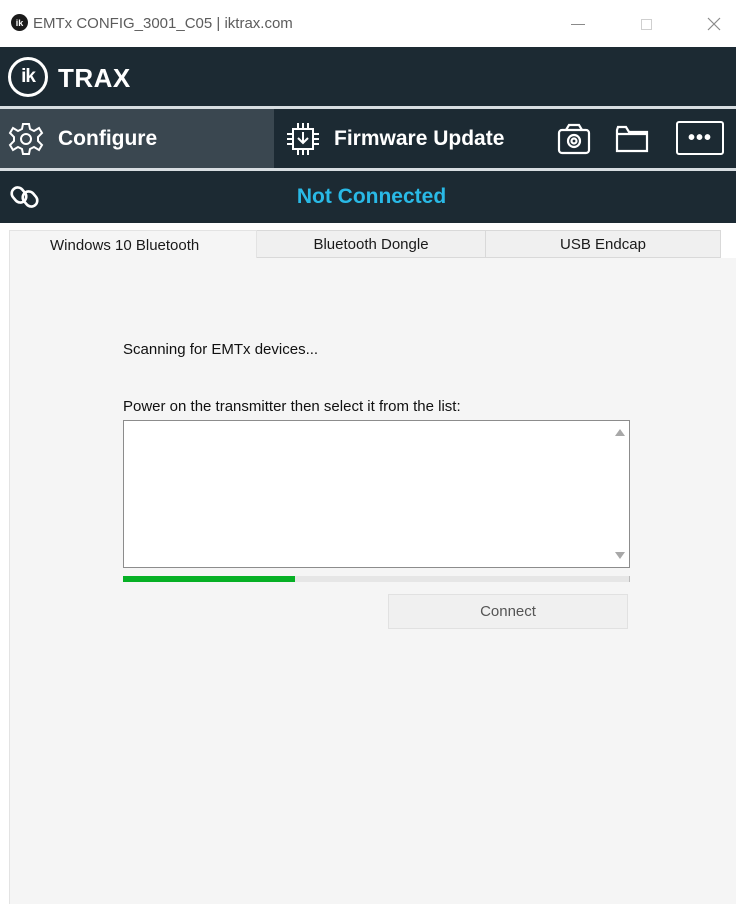 Image resolution: width=736 pixels, height=904 pixels. I want to click on app-logo-icon: ik, so click(19, 22).